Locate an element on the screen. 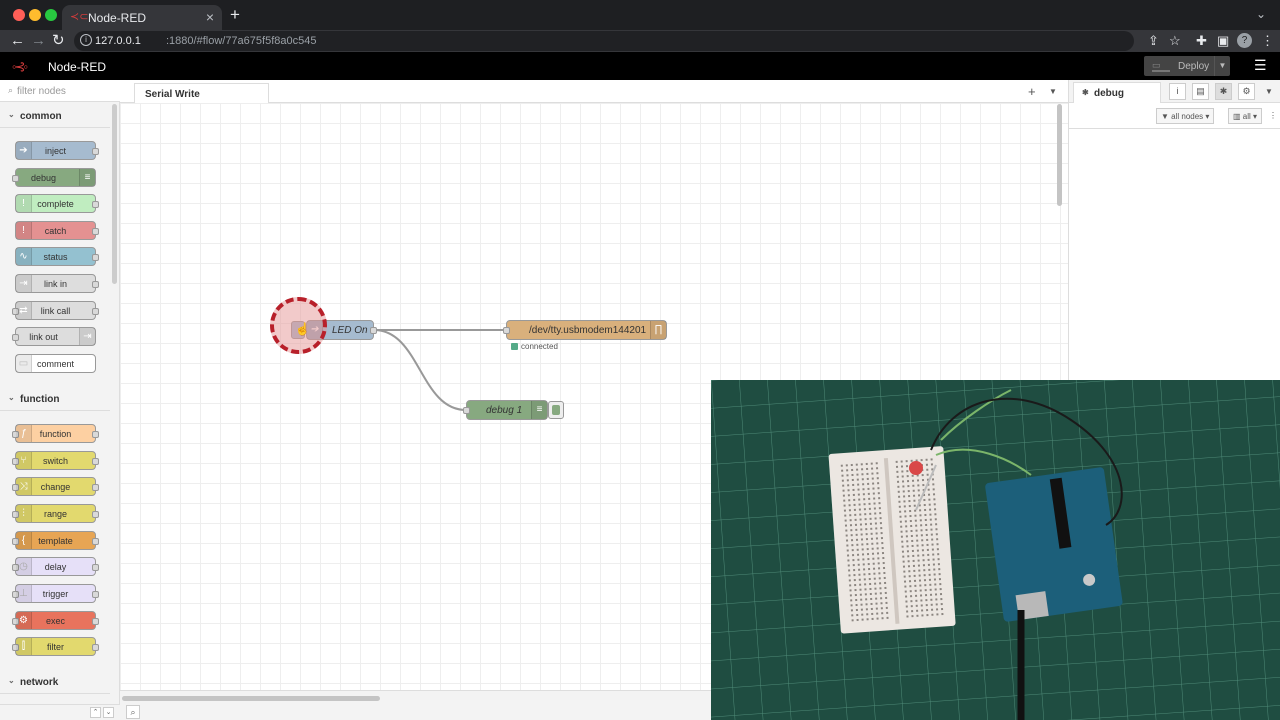 This screenshot has width=1280, height=720. sidebar-tab-bar: ✱ debug i ▤ ✱ ⚙ ▼ is located at coordinates (1174, 92).